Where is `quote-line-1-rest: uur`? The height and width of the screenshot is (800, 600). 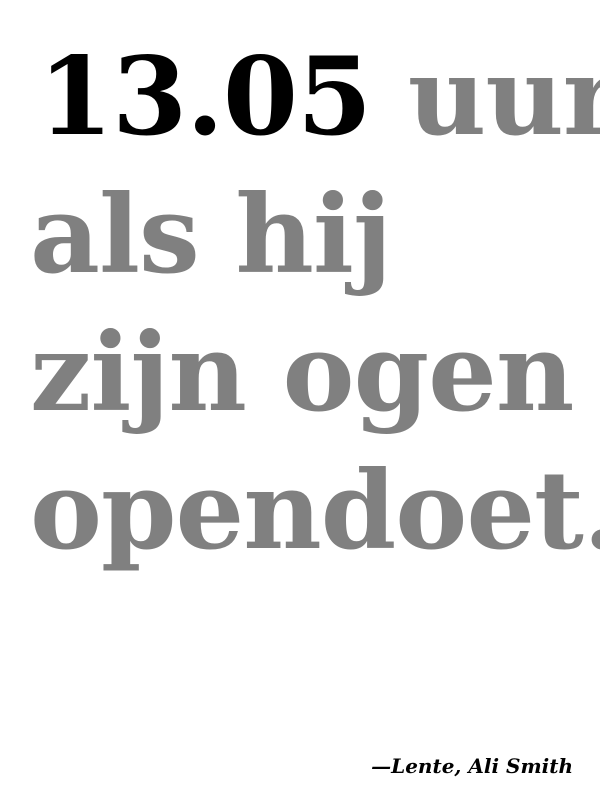 quote-line-1-rest: uur is located at coordinates (503, 97).